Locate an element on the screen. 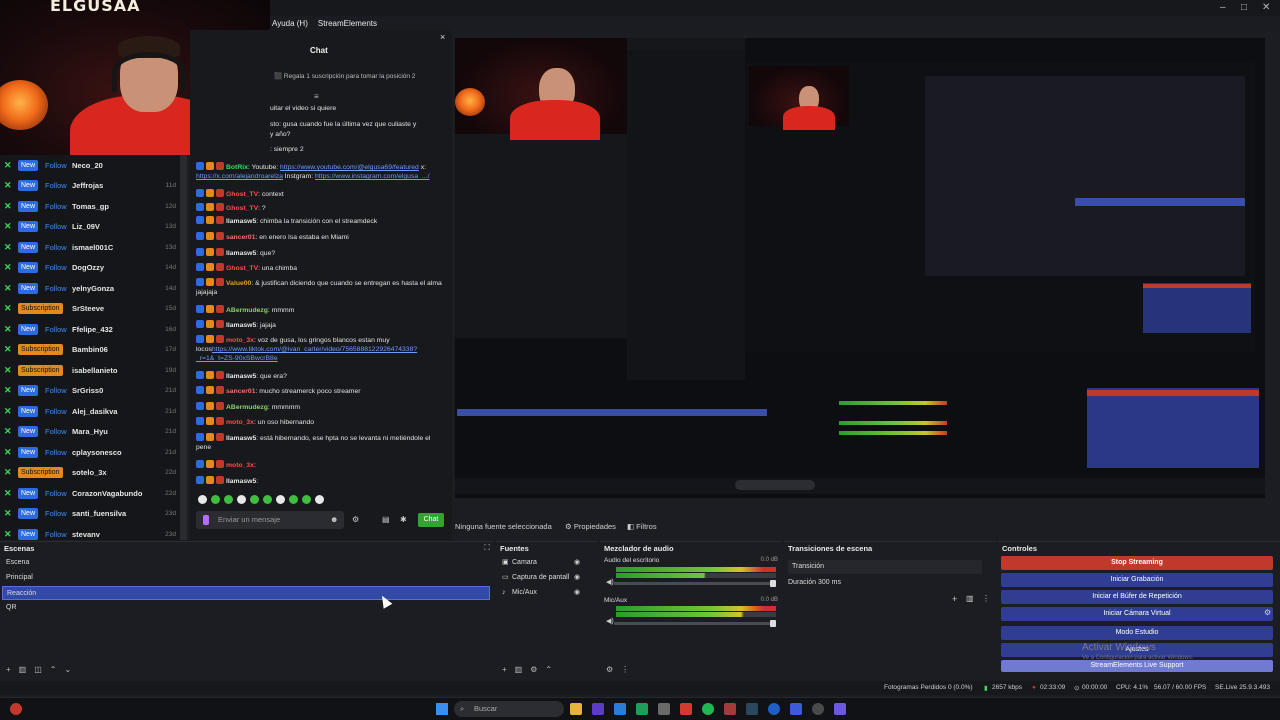 The height and width of the screenshot is (720, 1280). activity-item: ✕ New Follow Jeffrojas 11d is located at coordinates (90, 186).